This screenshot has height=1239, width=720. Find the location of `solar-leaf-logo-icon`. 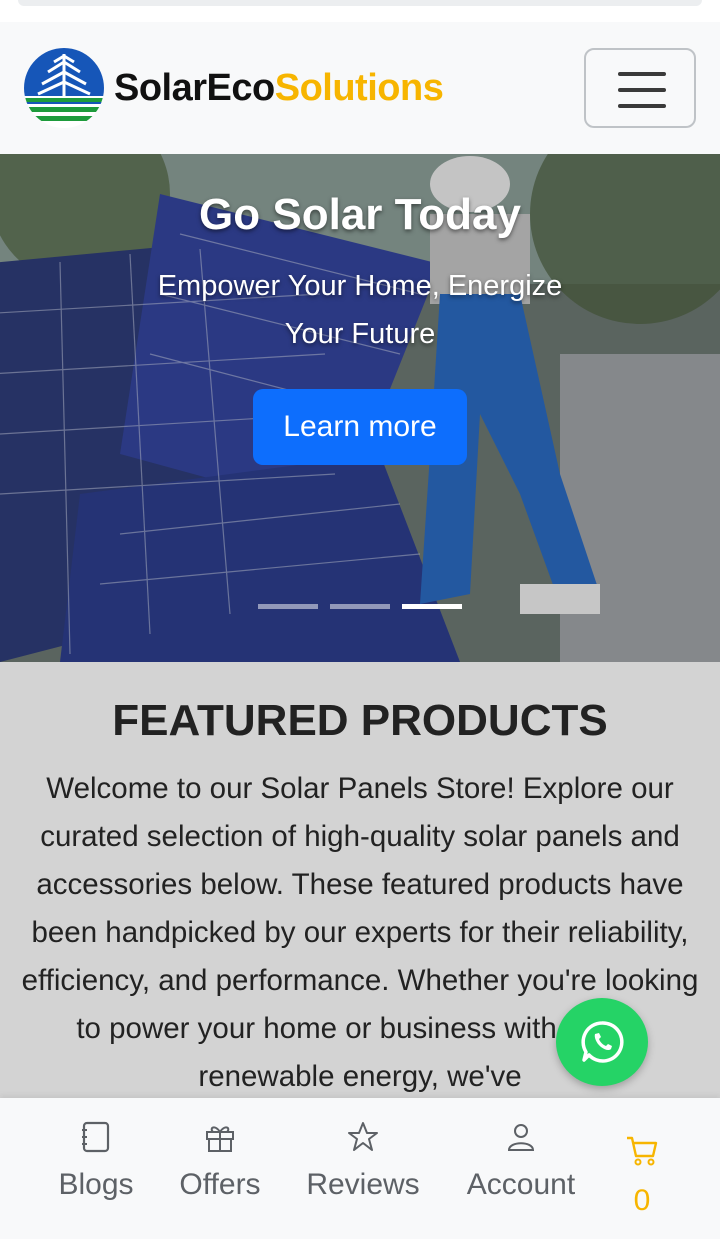

solar-leaf-logo-icon is located at coordinates (64, 88).